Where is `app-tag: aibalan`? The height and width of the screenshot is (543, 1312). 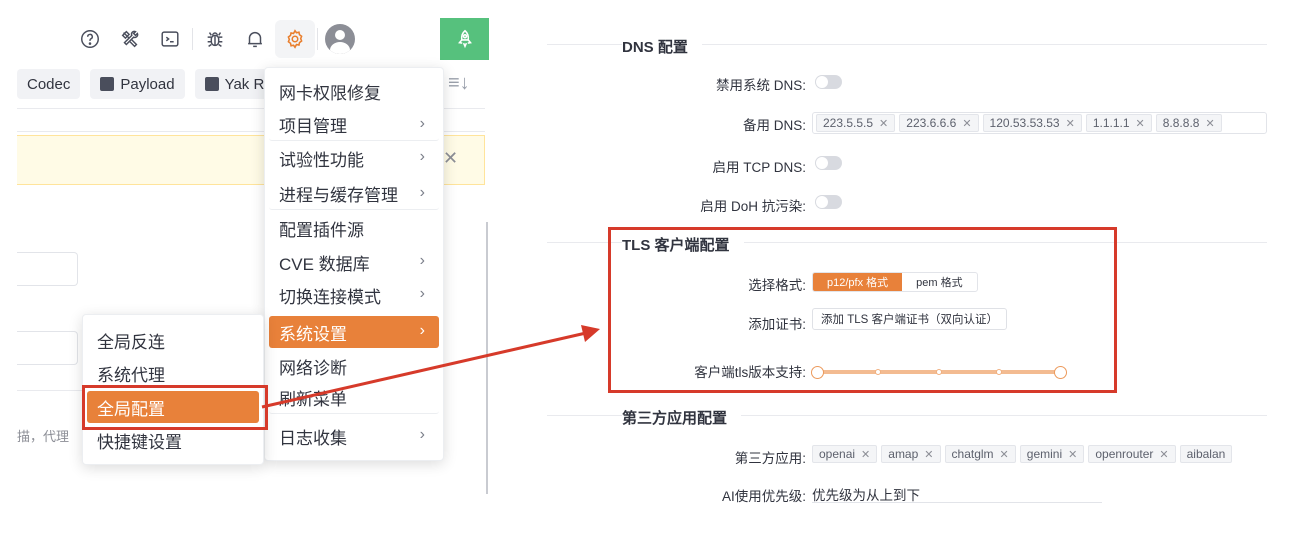
app-tag: aibalan is located at coordinates (1206, 454).